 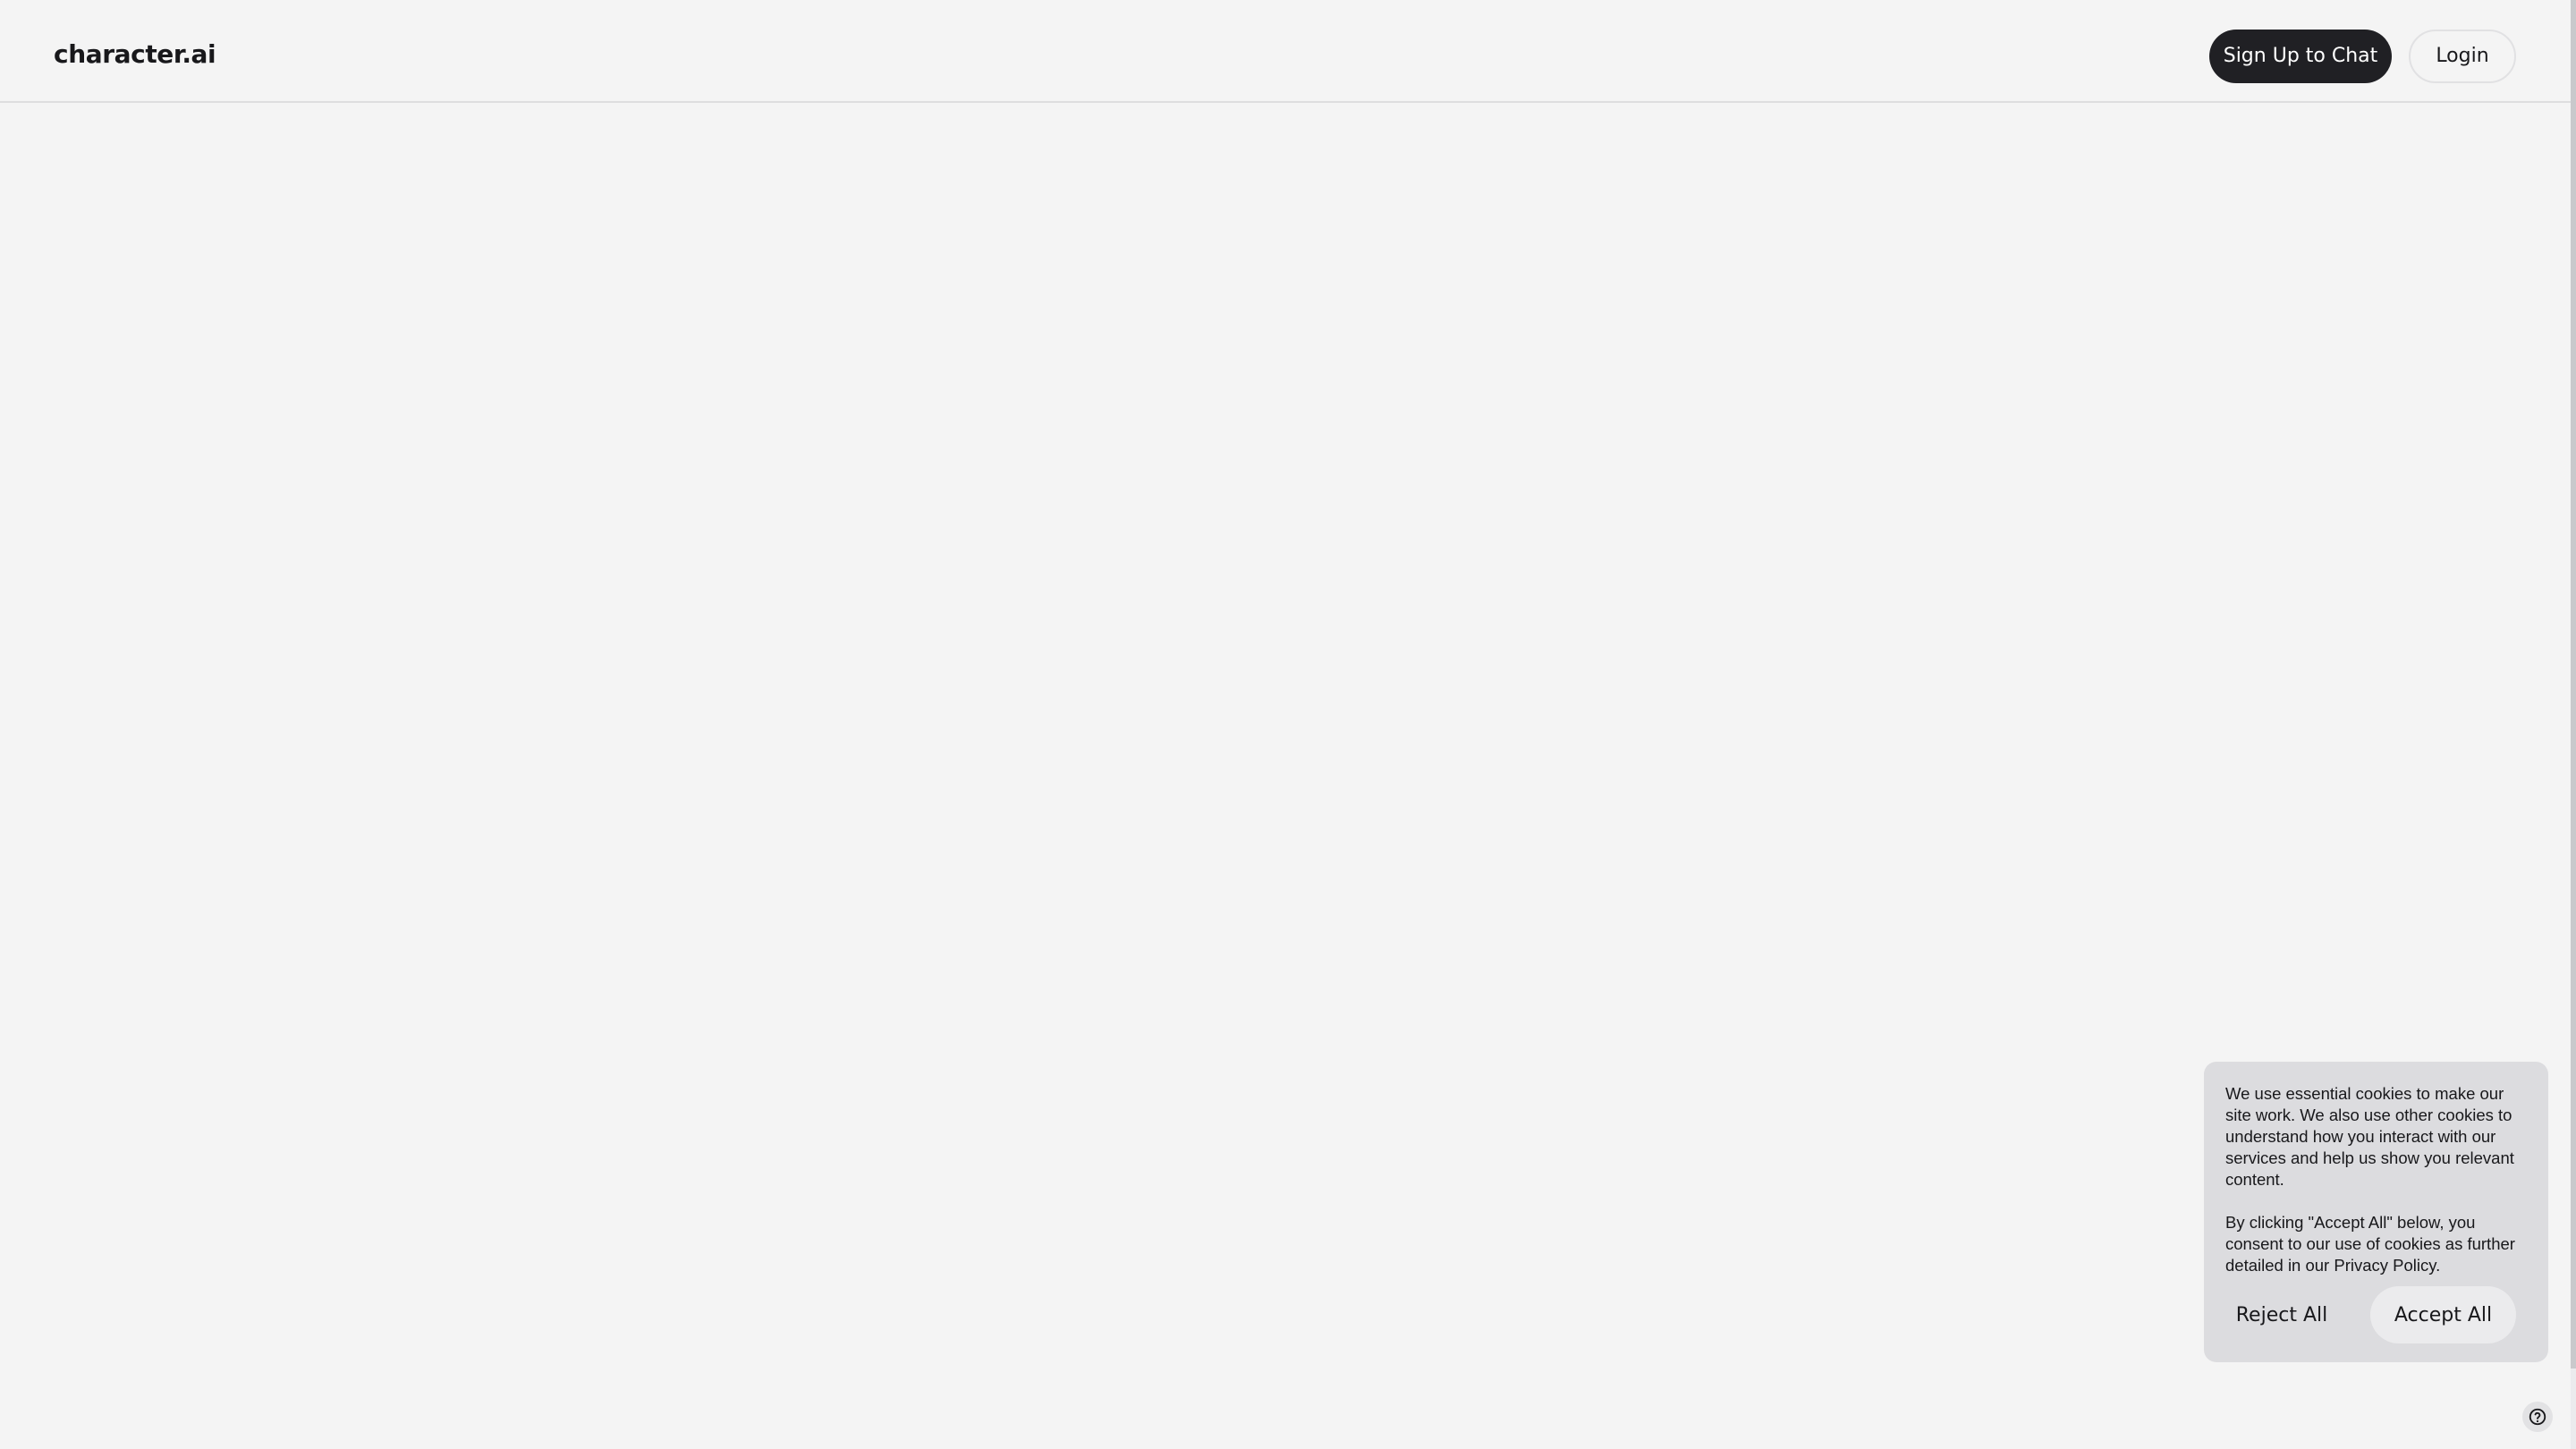 I want to click on sign-up-button: Sign Up to Chat, so click(x=2300, y=56).